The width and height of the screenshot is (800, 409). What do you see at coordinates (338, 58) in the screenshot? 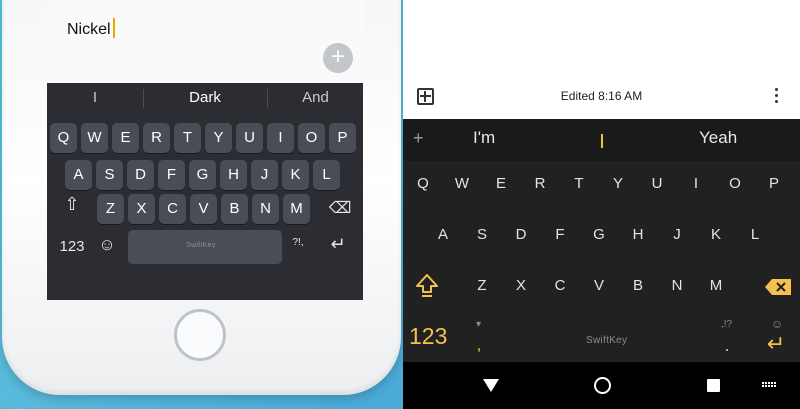
I see `add-button: +` at bounding box center [338, 58].